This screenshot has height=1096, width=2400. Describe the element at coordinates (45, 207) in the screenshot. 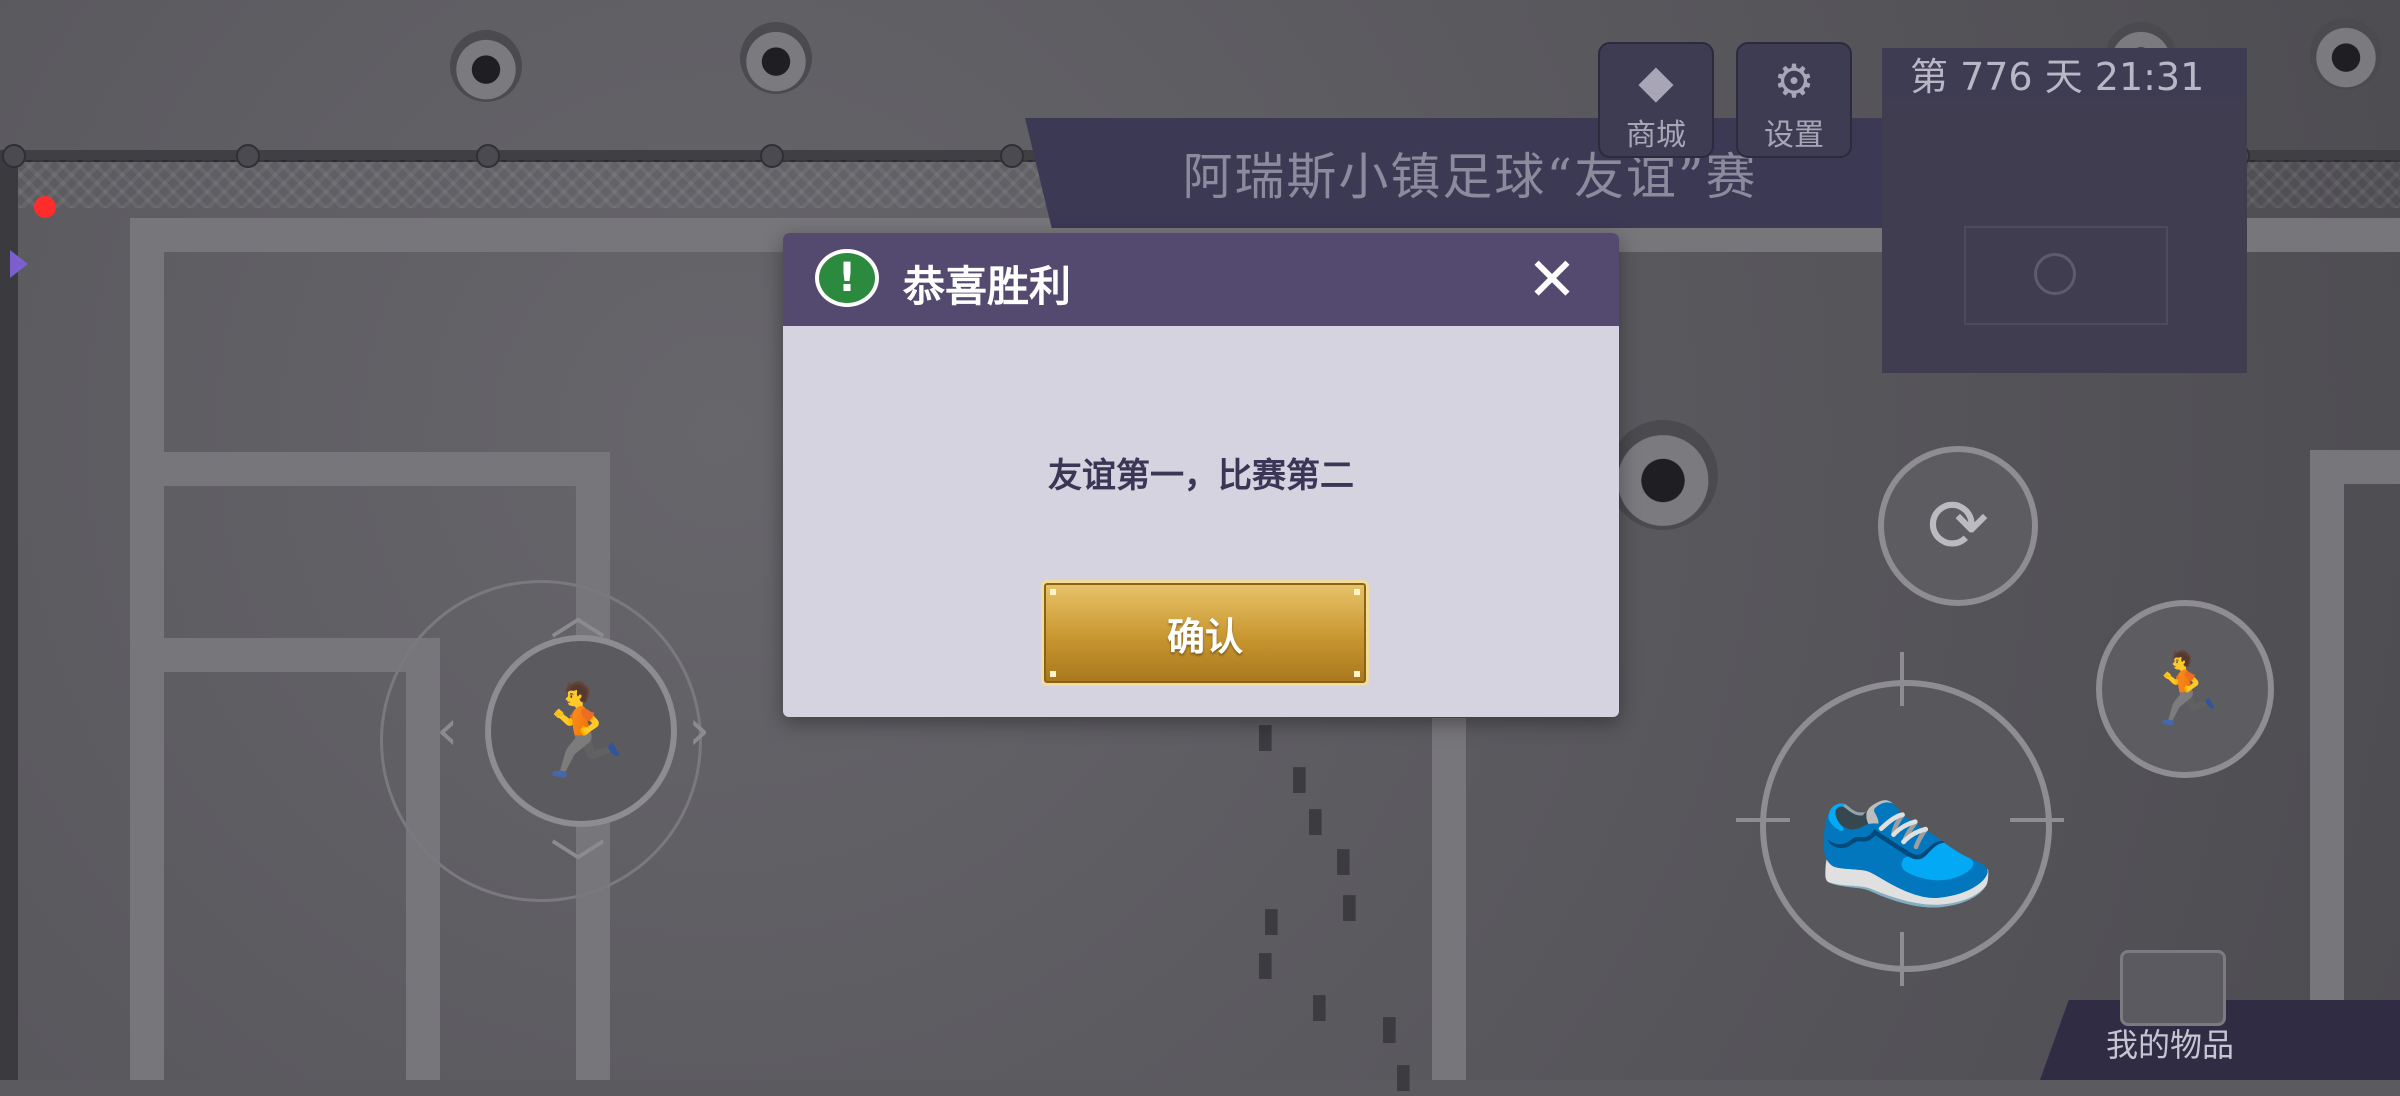

I see `notification-dot` at that location.